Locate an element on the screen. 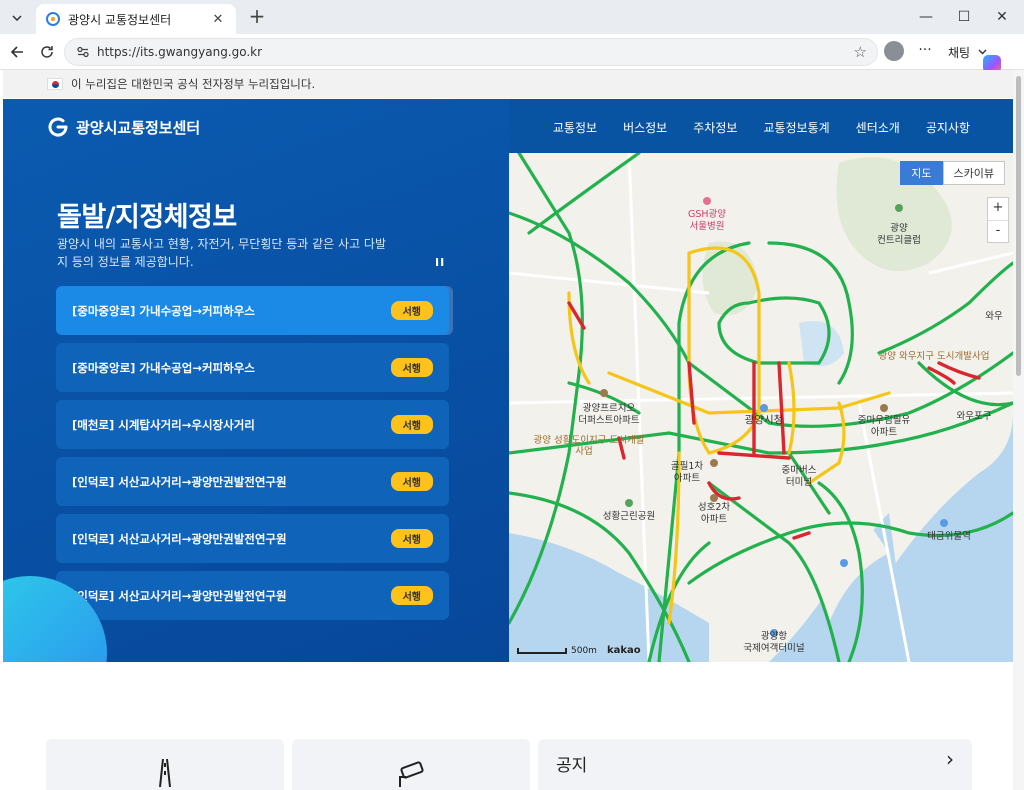 This screenshot has width=1024, height=790. map-type-switch: 지도 스카이뷰 is located at coordinates (952, 173).